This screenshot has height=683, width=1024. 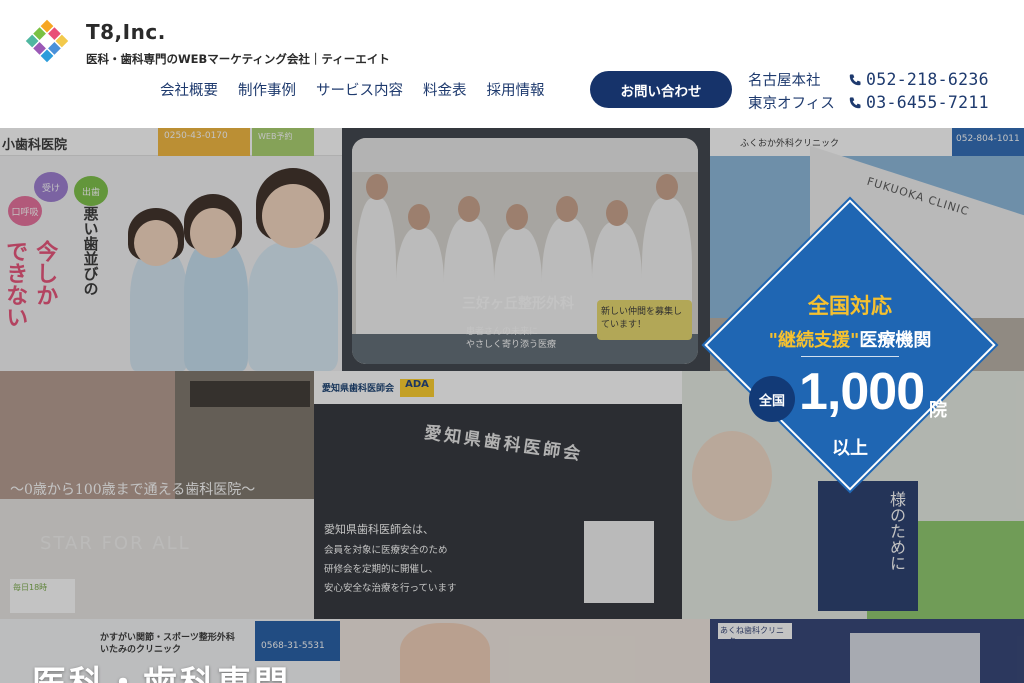 What do you see at coordinates (133, 490) in the screenshot?
I see `tile-tagline: 〜0歳から100歳まで通える歯科医院〜` at bounding box center [133, 490].